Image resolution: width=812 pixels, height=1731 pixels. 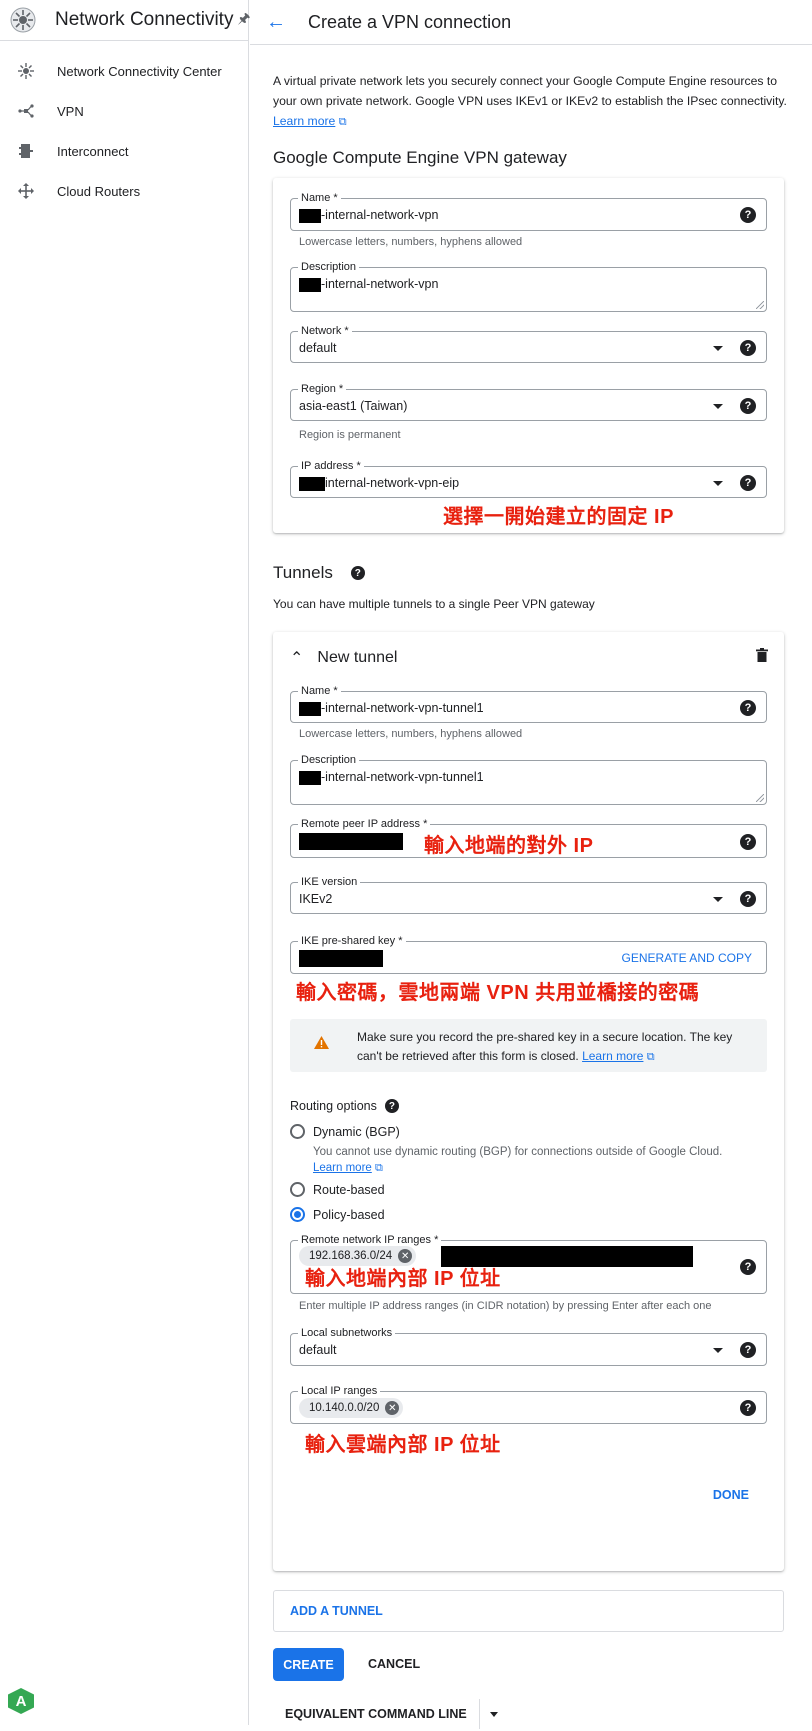 What do you see at coordinates (318, 348) in the screenshot?
I see `field-value: default` at bounding box center [318, 348].